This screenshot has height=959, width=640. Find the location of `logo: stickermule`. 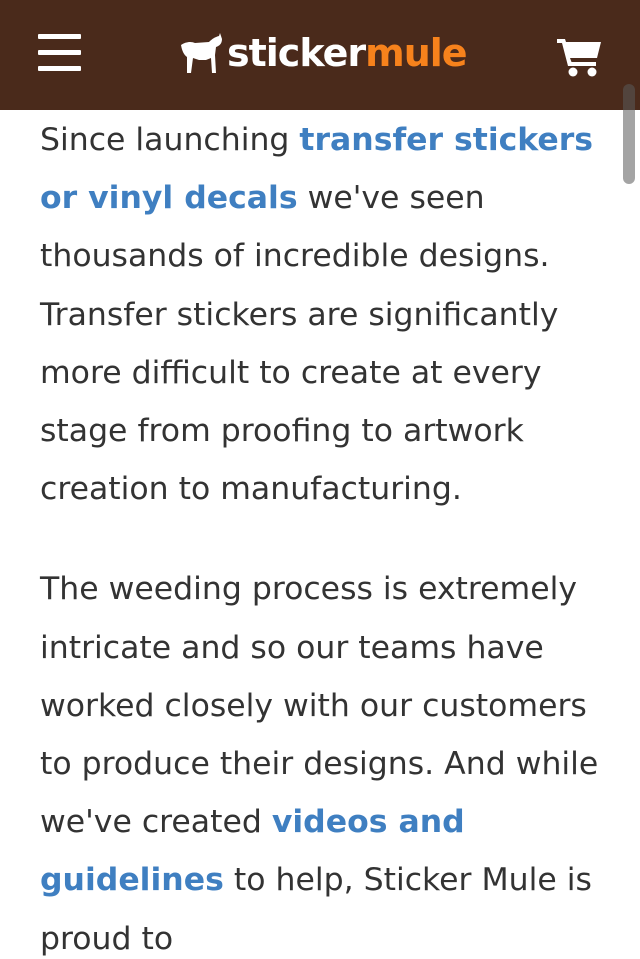

logo: stickermule is located at coordinates (323, 53).